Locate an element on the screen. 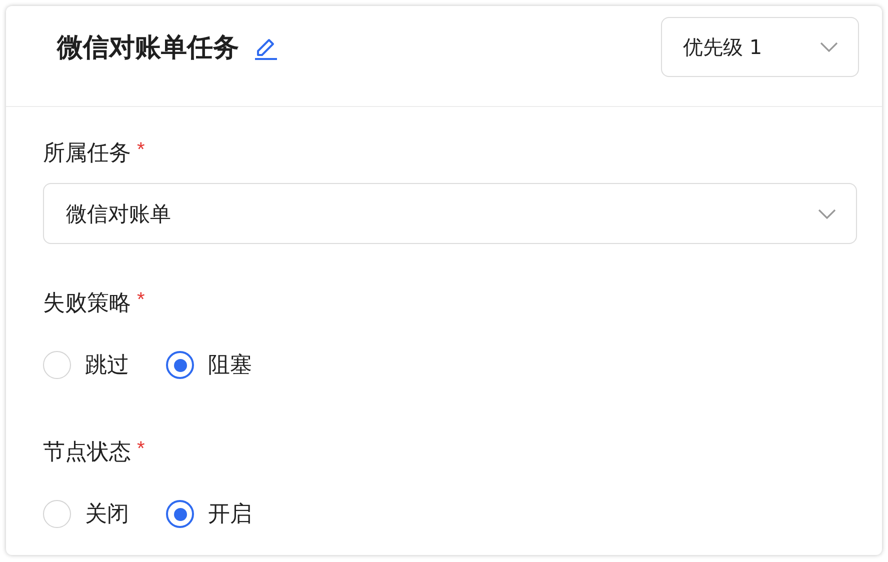 Image resolution: width=888 pixels, height=562 pixels. radio-label: 关闭 is located at coordinates (107, 514).